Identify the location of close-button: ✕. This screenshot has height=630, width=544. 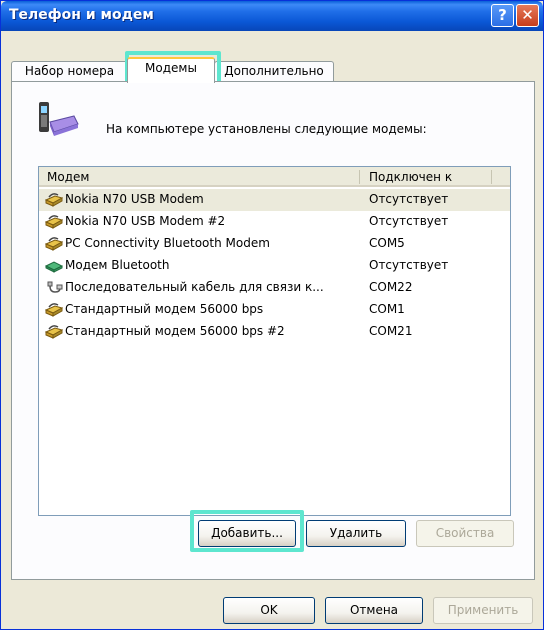
(527, 15).